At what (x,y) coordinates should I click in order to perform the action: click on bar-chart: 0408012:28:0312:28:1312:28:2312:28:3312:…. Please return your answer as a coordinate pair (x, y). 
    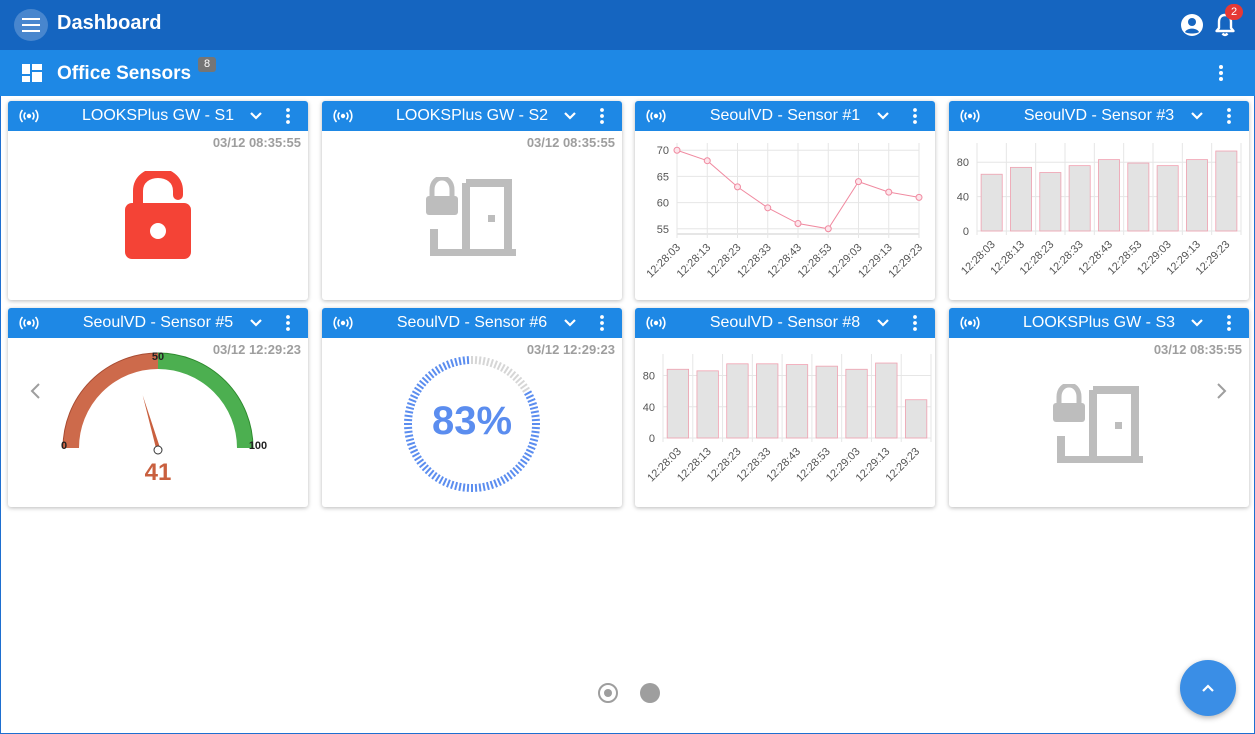
    Looking at the image, I should click on (787, 419).